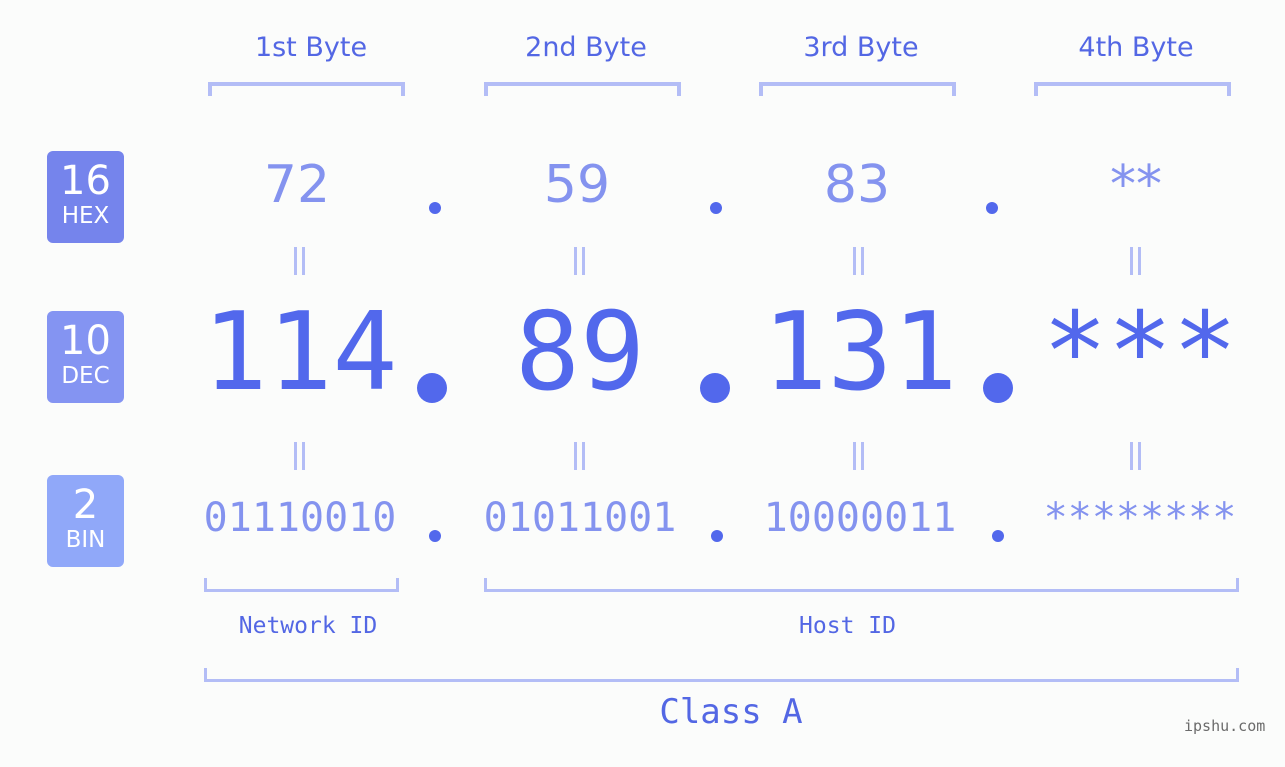 This screenshot has width=1285, height=767. What do you see at coordinates (721, 675) in the screenshot?
I see `class-bracket` at bounding box center [721, 675].